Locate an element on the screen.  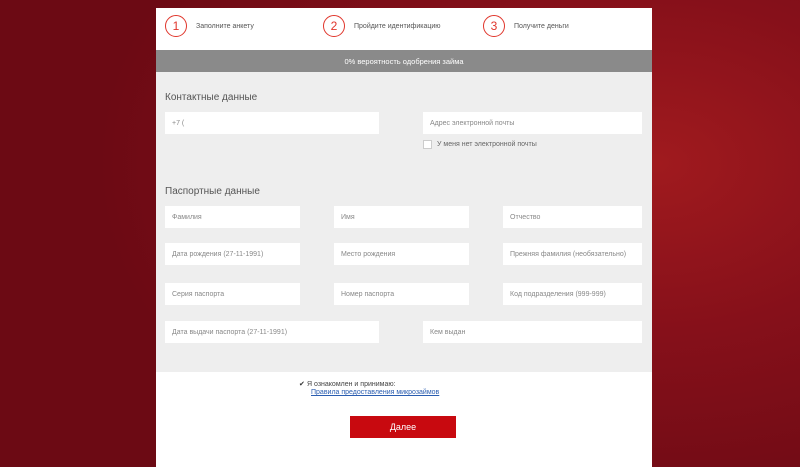
no-email-option: У меня нет электронной почты is located at coordinates (480, 144).